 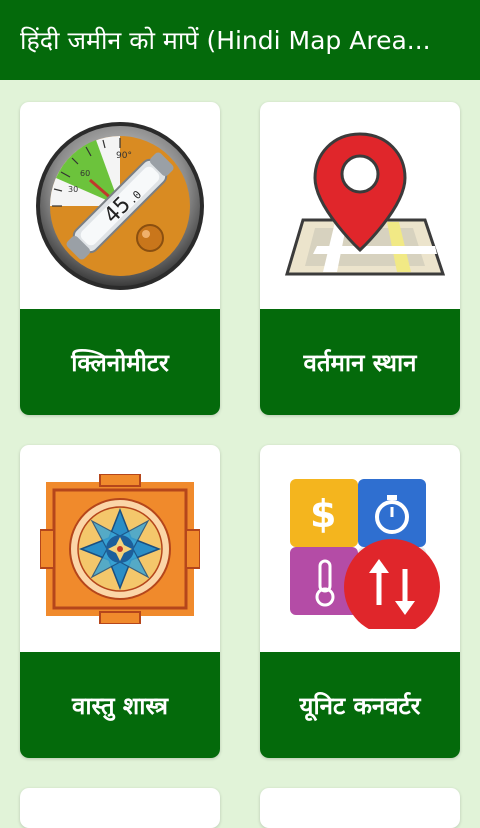 I want to click on card-label-bar: यूनिट कनवर्टर, so click(x=360, y=705).